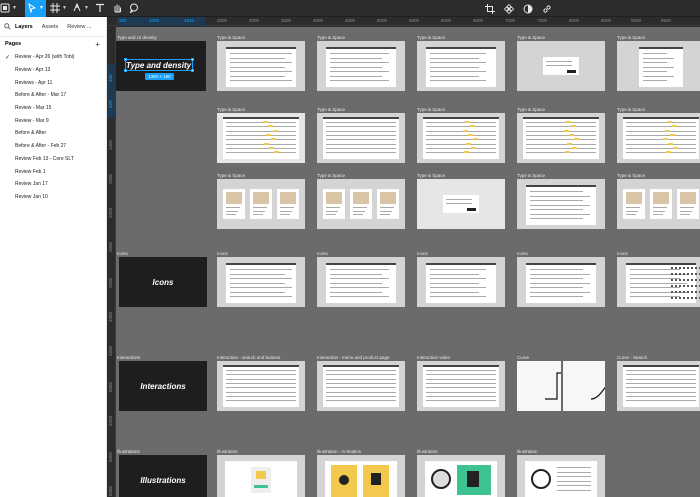 This screenshot has height=497, width=700. What do you see at coordinates (32, 120) in the screenshot?
I see `page-label: Review - Mar 9` at bounding box center [32, 120].